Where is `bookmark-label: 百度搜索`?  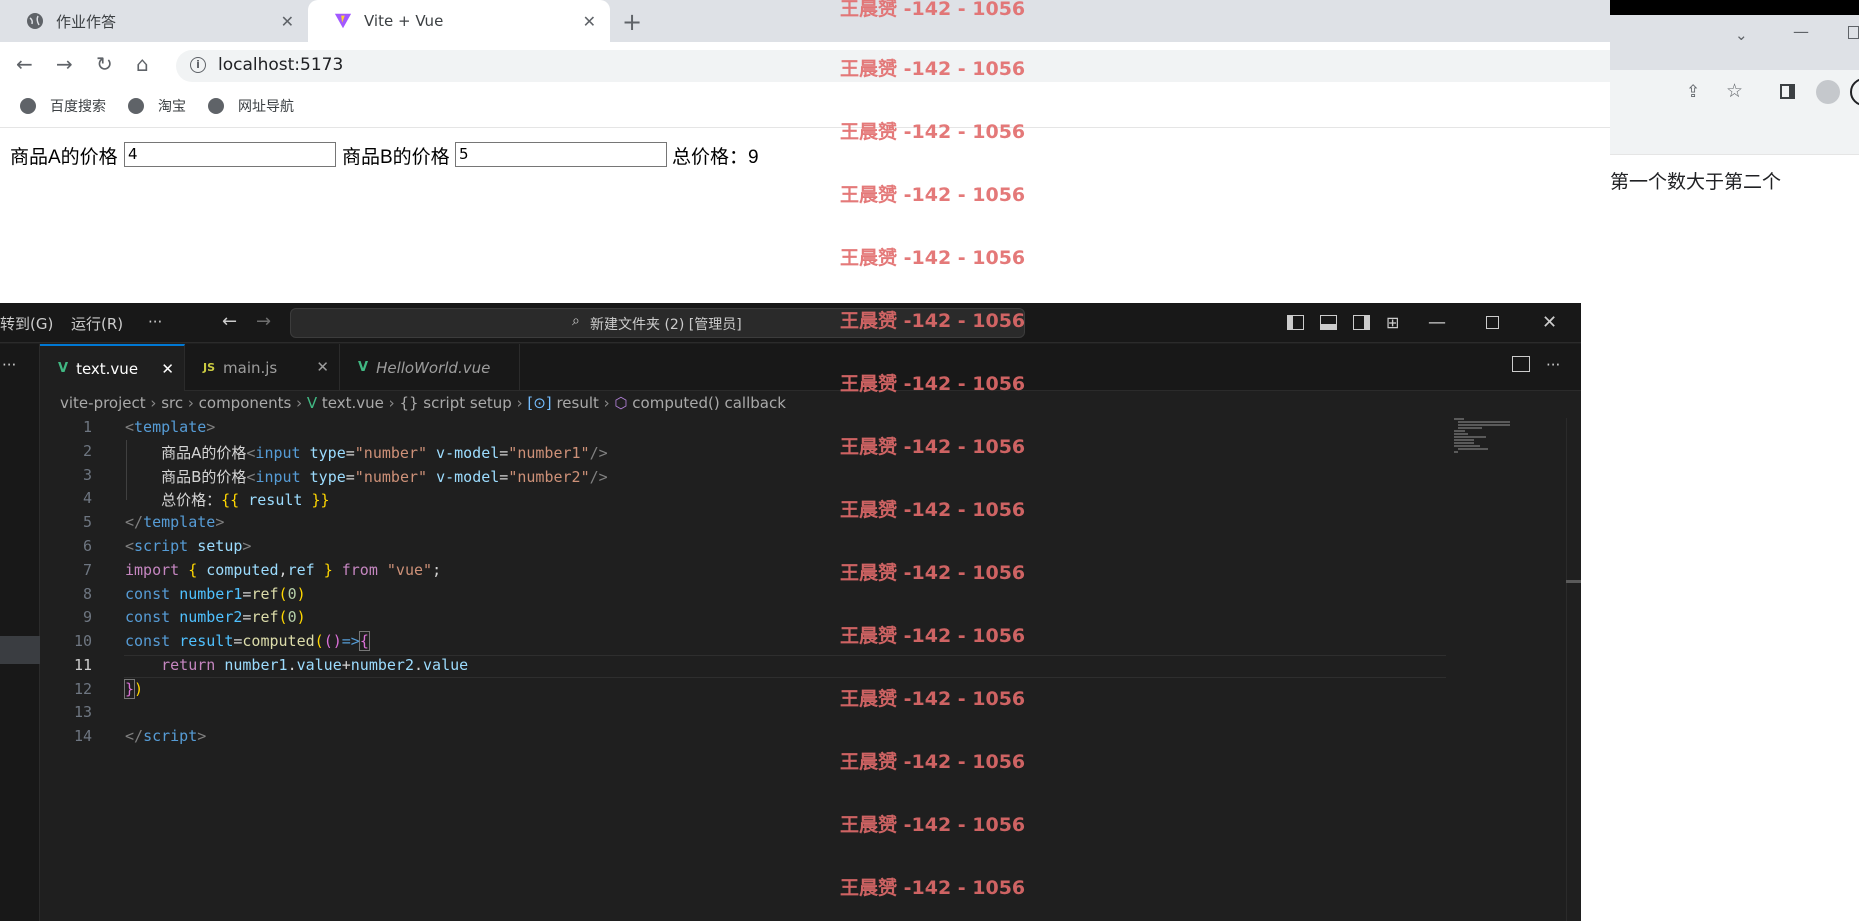
bookmark-label: 百度搜索 is located at coordinates (78, 107).